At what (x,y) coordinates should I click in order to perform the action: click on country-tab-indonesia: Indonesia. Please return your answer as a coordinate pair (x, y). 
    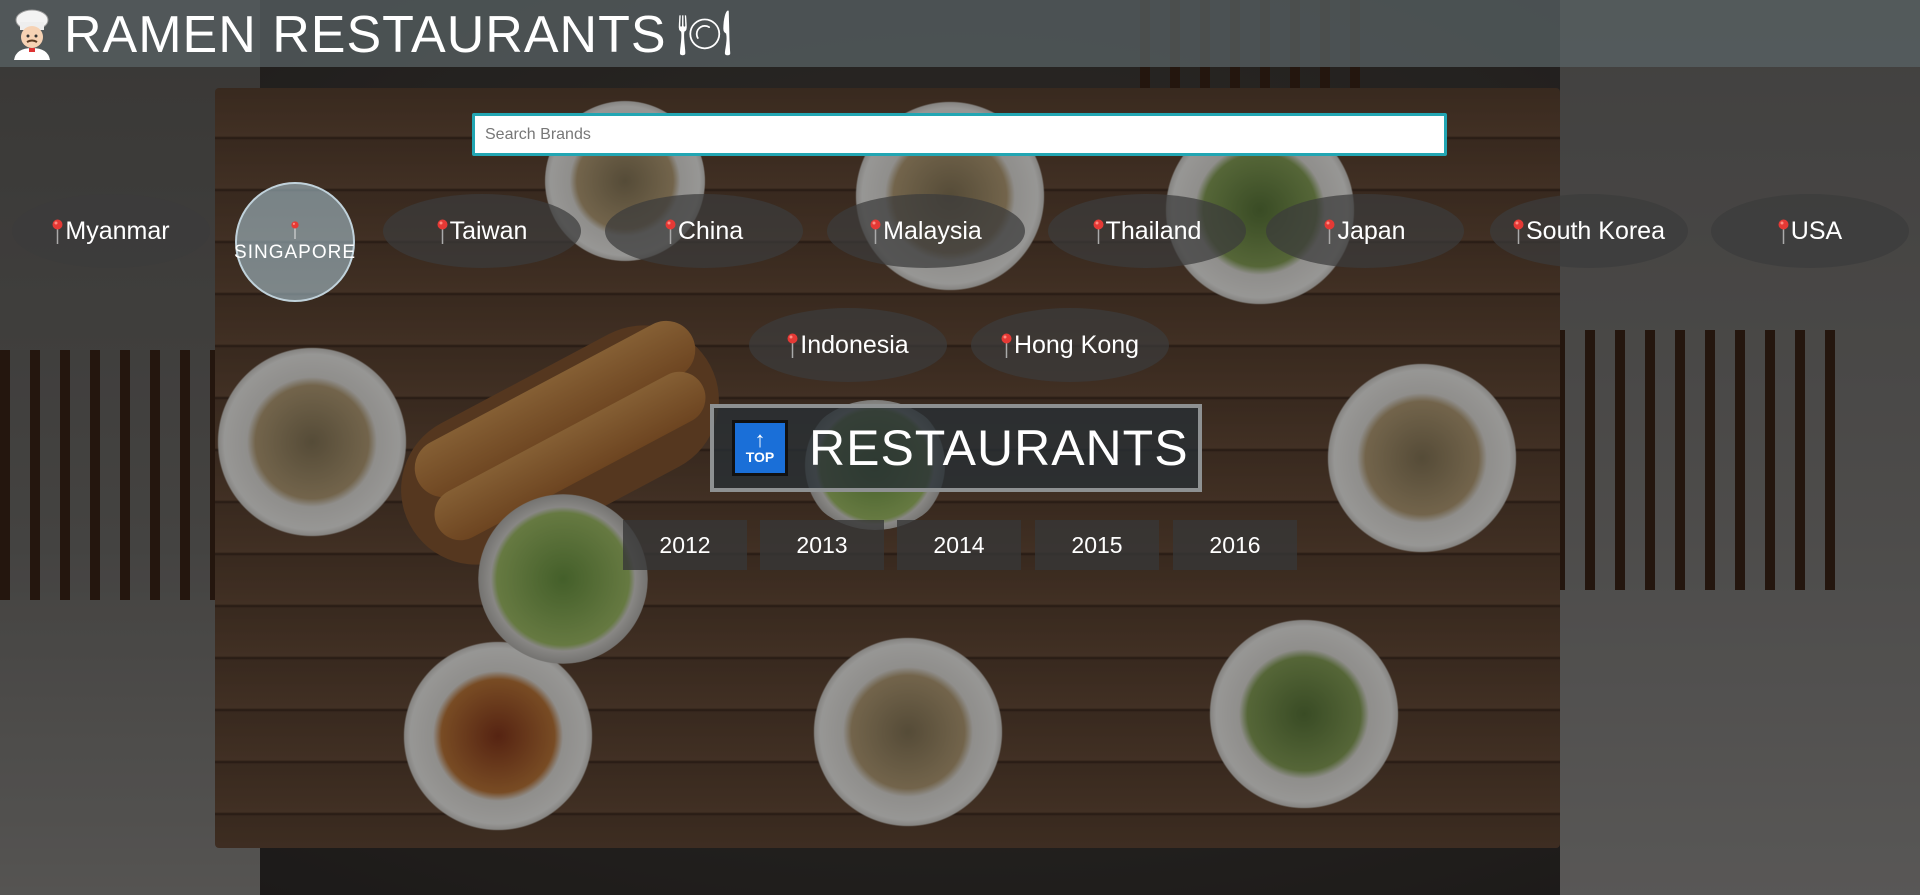
    Looking at the image, I should click on (848, 345).